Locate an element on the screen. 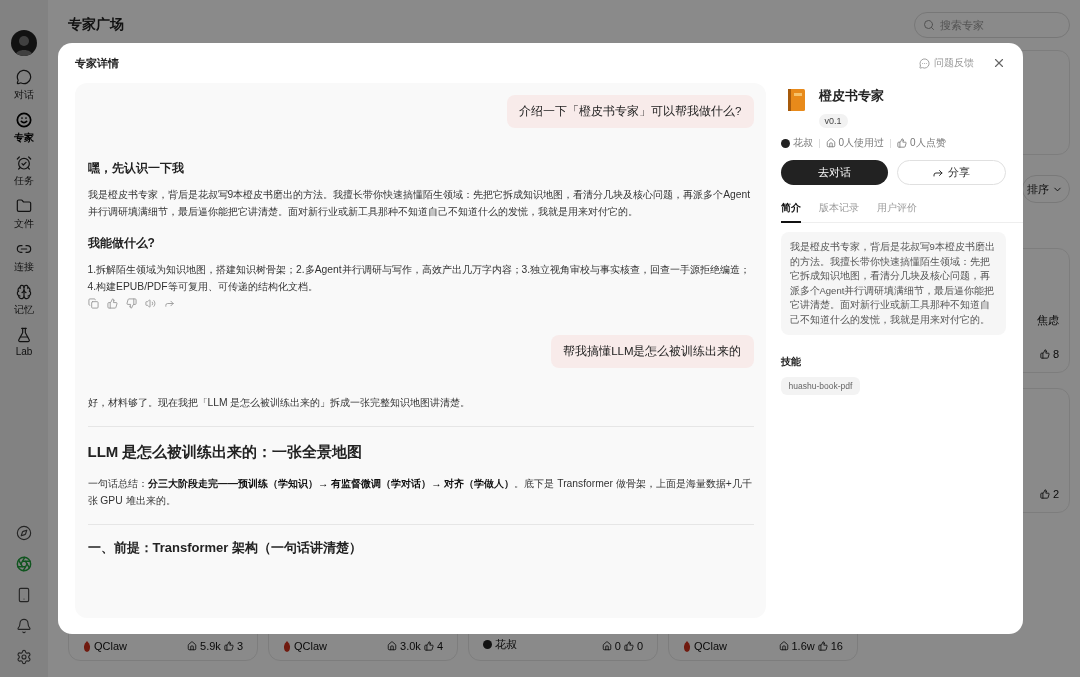 Image resolution: width=1080 pixels, height=677 pixels. compass-icon is located at coordinates (24, 533).